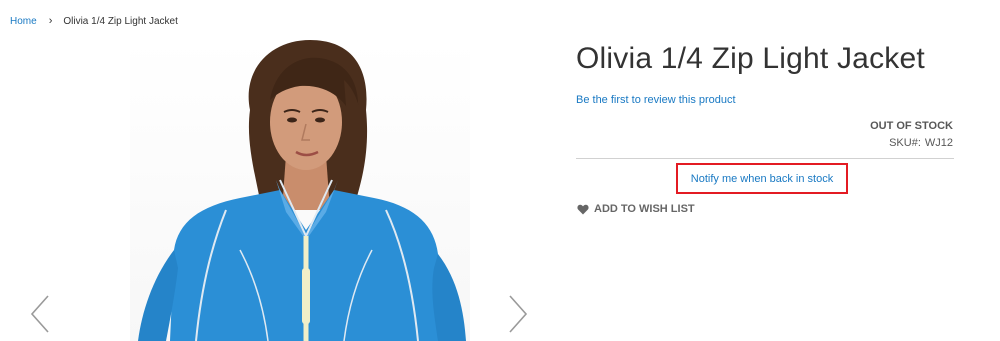 The height and width of the screenshot is (341, 1000). Describe the element at coordinates (765, 158) in the screenshot. I see `divider` at that location.